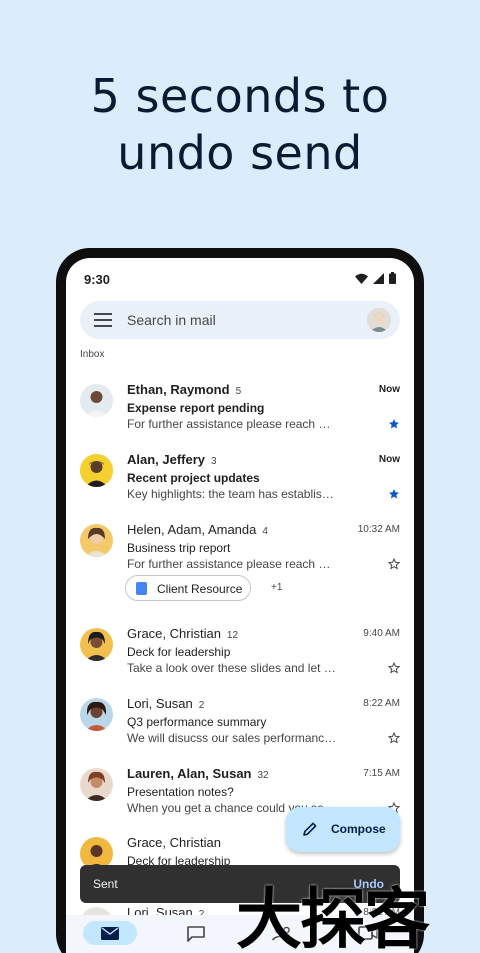  Describe the element at coordinates (240, 125) in the screenshot. I see `headline: 5 seconds to undo send` at that location.